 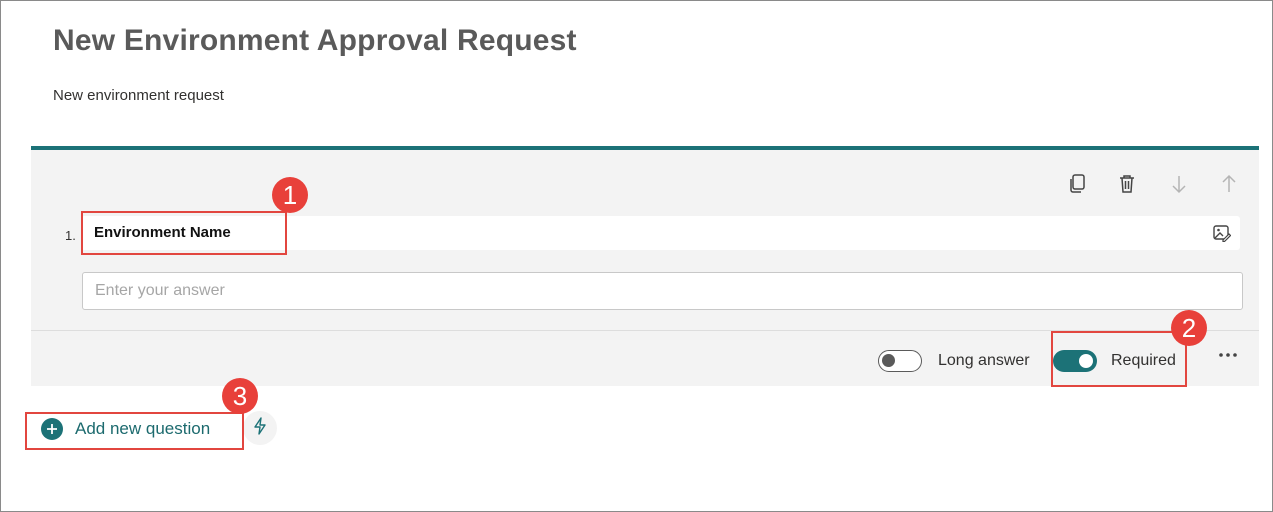 I want to click on form-subtitle: New environment request, so click(x=138, y=95).